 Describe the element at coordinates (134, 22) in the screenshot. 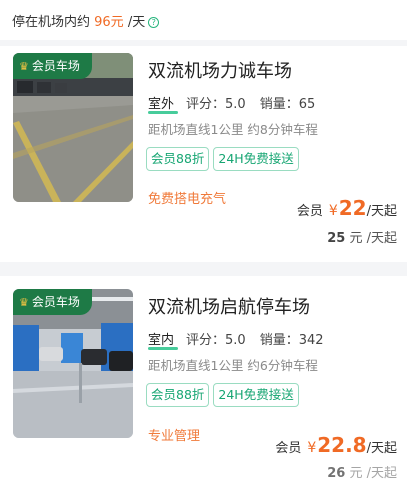

I see `notice-suffix: /天` at that location.